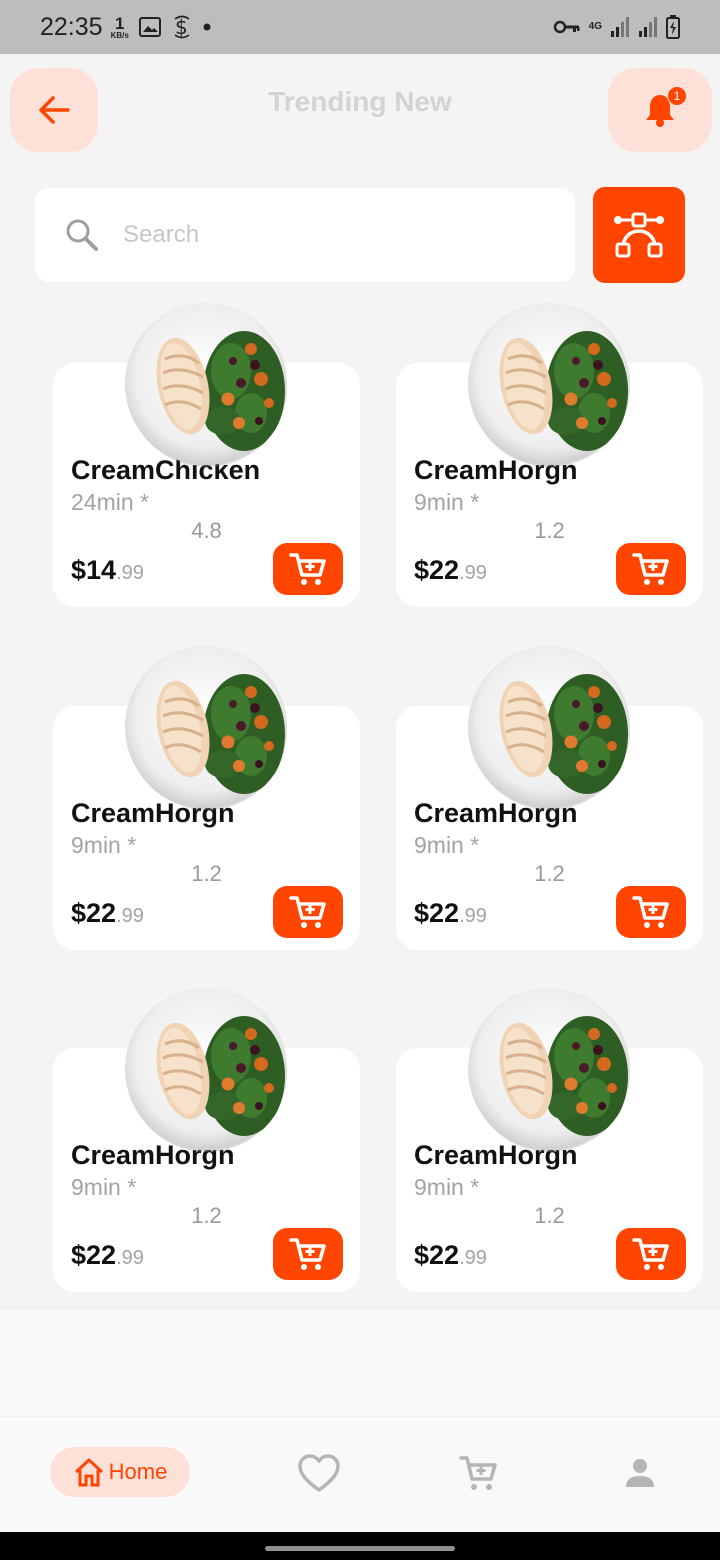 Image resolution: width=720 pixels, height=1560 pixels. I want to click on home-icon, so click(88, 1472).